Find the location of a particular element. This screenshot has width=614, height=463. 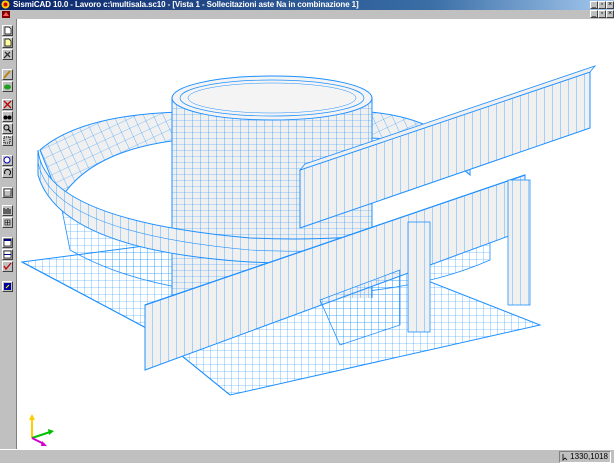

left-toolbar is located at coordinates (8, 234).